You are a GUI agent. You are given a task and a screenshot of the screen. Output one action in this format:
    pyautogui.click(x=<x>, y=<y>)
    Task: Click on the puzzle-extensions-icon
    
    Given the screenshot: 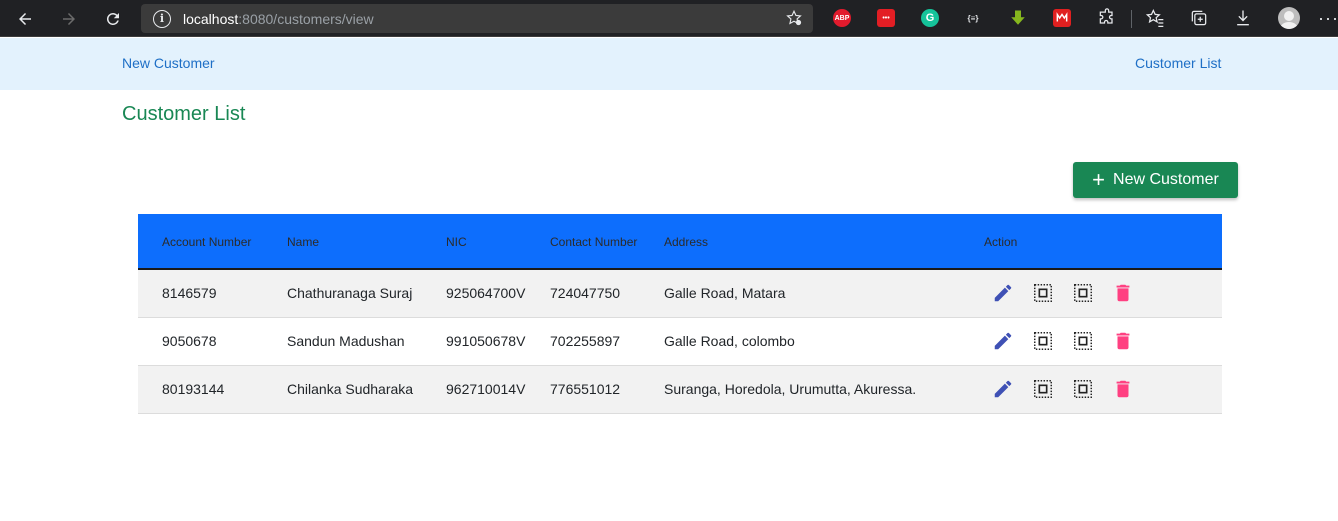 What is the action you would take?
    pyautogui.click(x=1107, y=18)
    